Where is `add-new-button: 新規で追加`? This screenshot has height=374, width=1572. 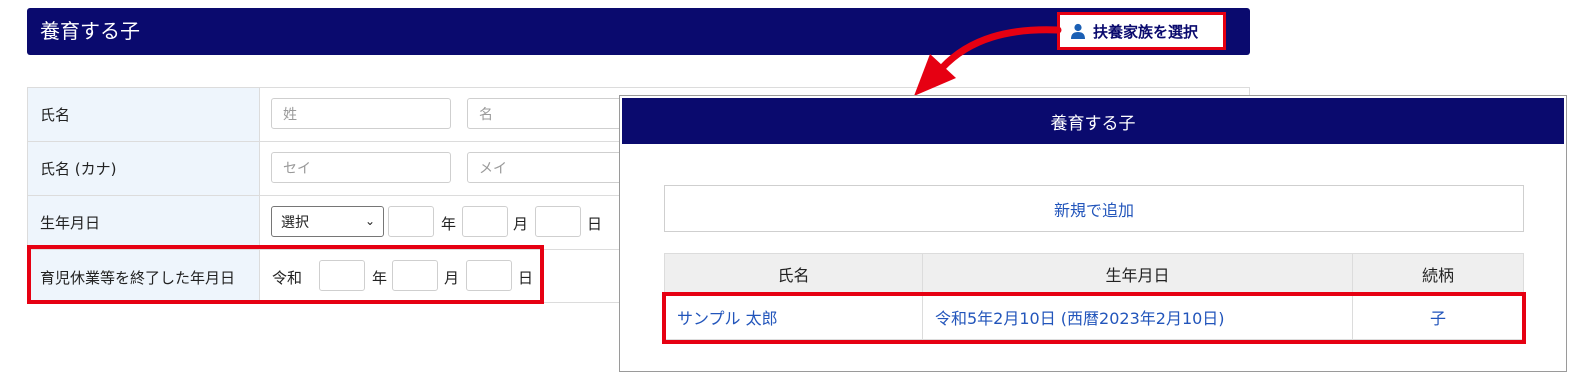 add-new-button: 新規で追加 is located at coordinates (1094, 208).